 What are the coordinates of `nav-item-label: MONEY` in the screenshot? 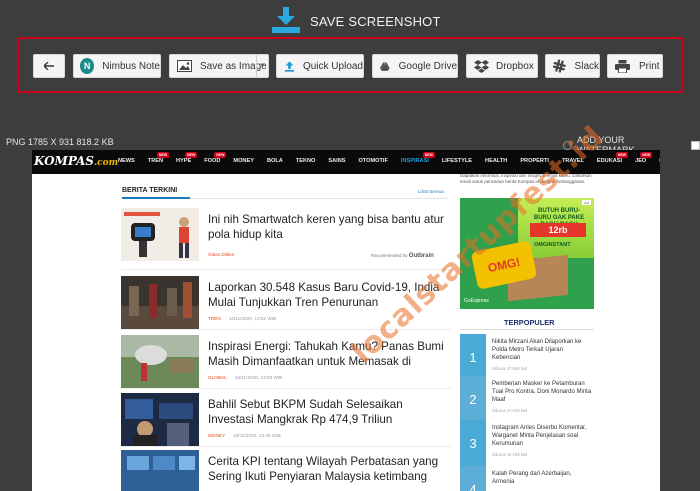 It's located at (243, 161).